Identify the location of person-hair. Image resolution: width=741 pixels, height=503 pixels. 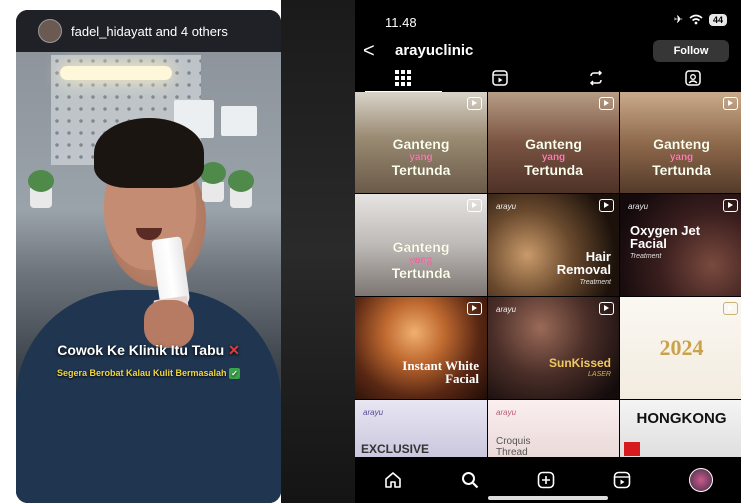
(149, 153).